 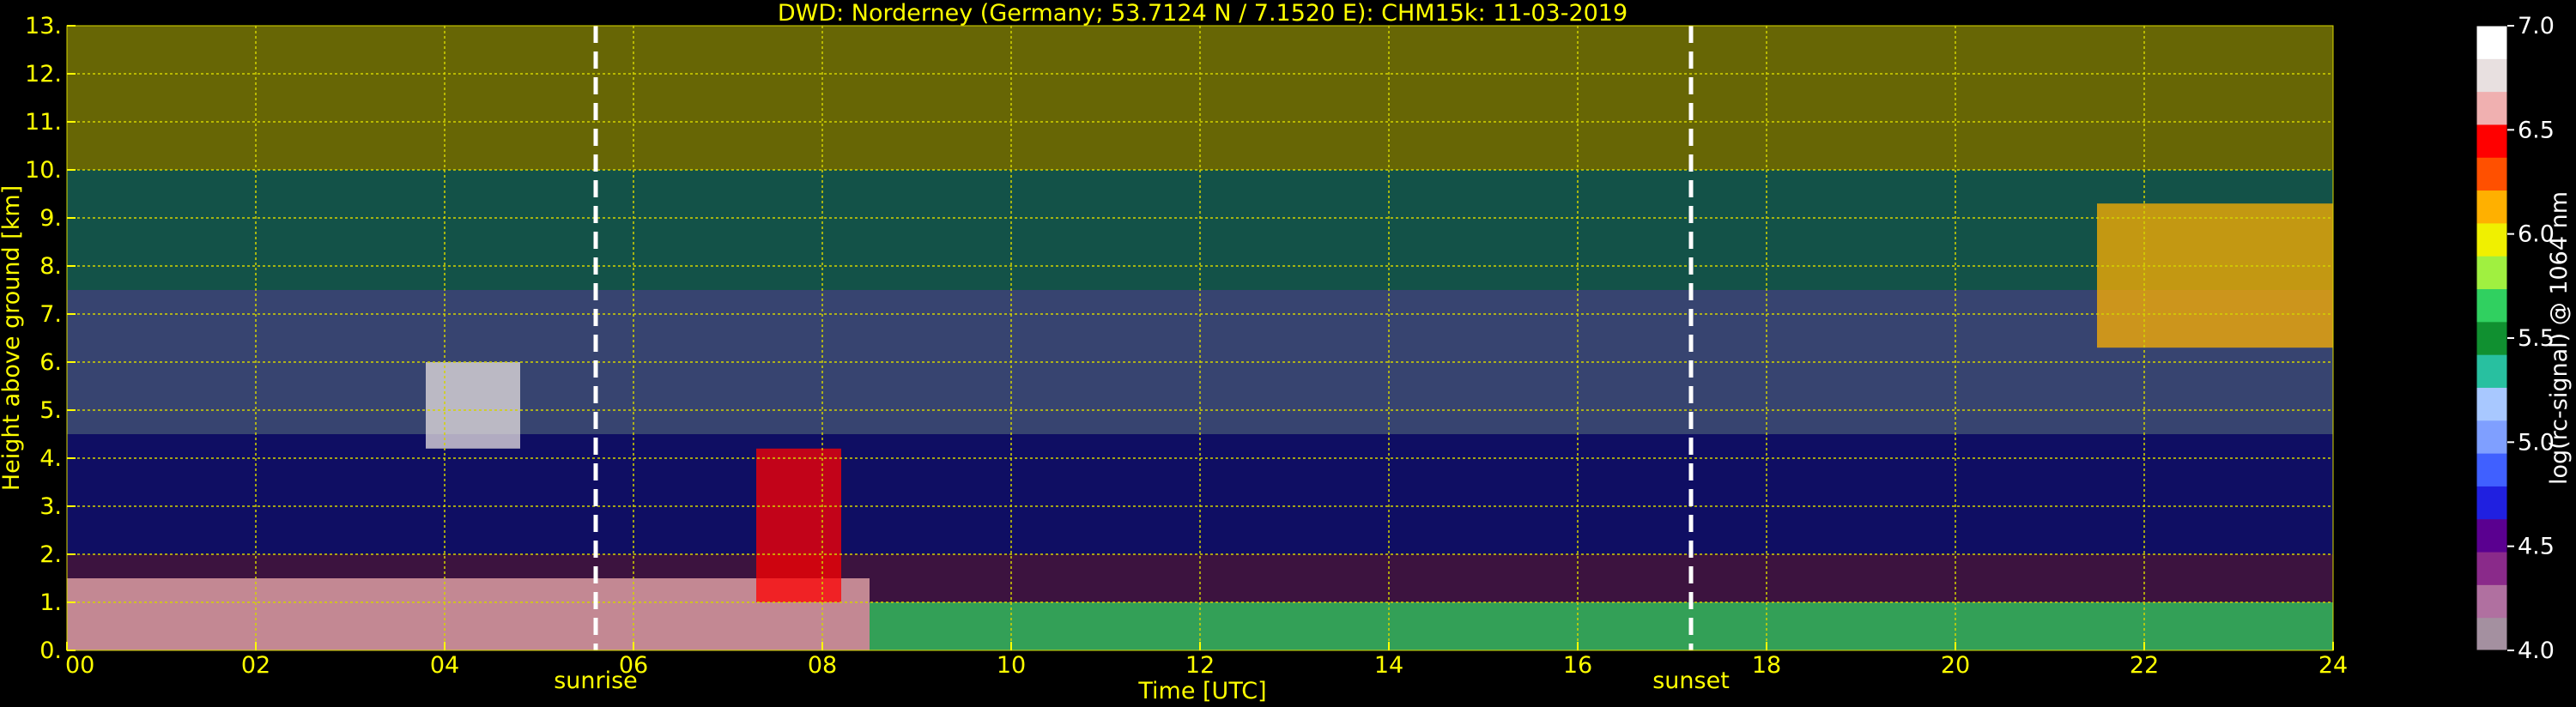 What do you see at coordinates (43, 75) in the screenshot?
I see `y-tick-label: 12.` at bounding box center [43, 75].